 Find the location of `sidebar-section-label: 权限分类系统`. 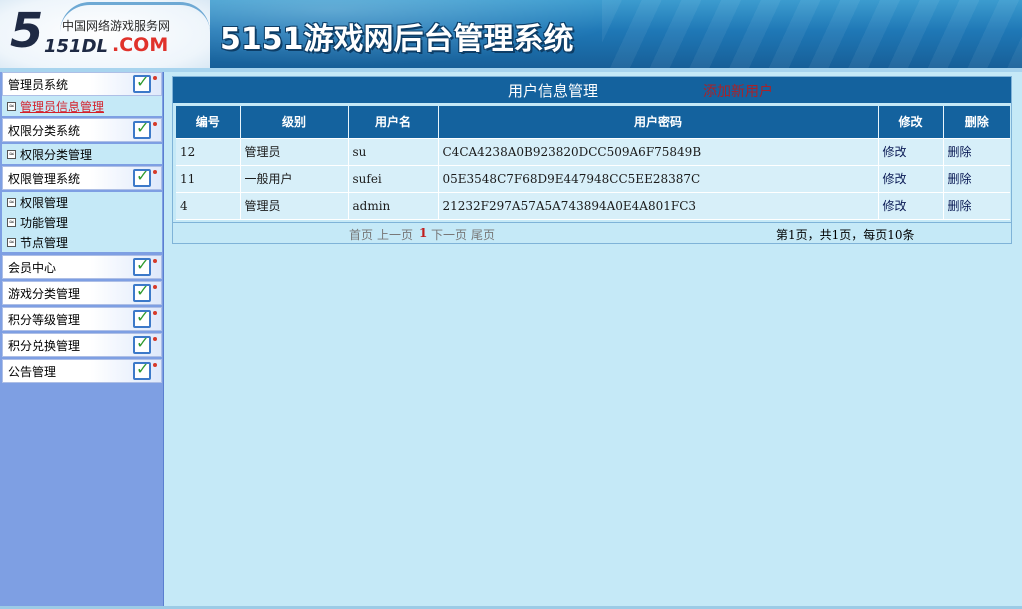

sidebar-section-label: 权限分类系统 is located at coordinates (44, 130).